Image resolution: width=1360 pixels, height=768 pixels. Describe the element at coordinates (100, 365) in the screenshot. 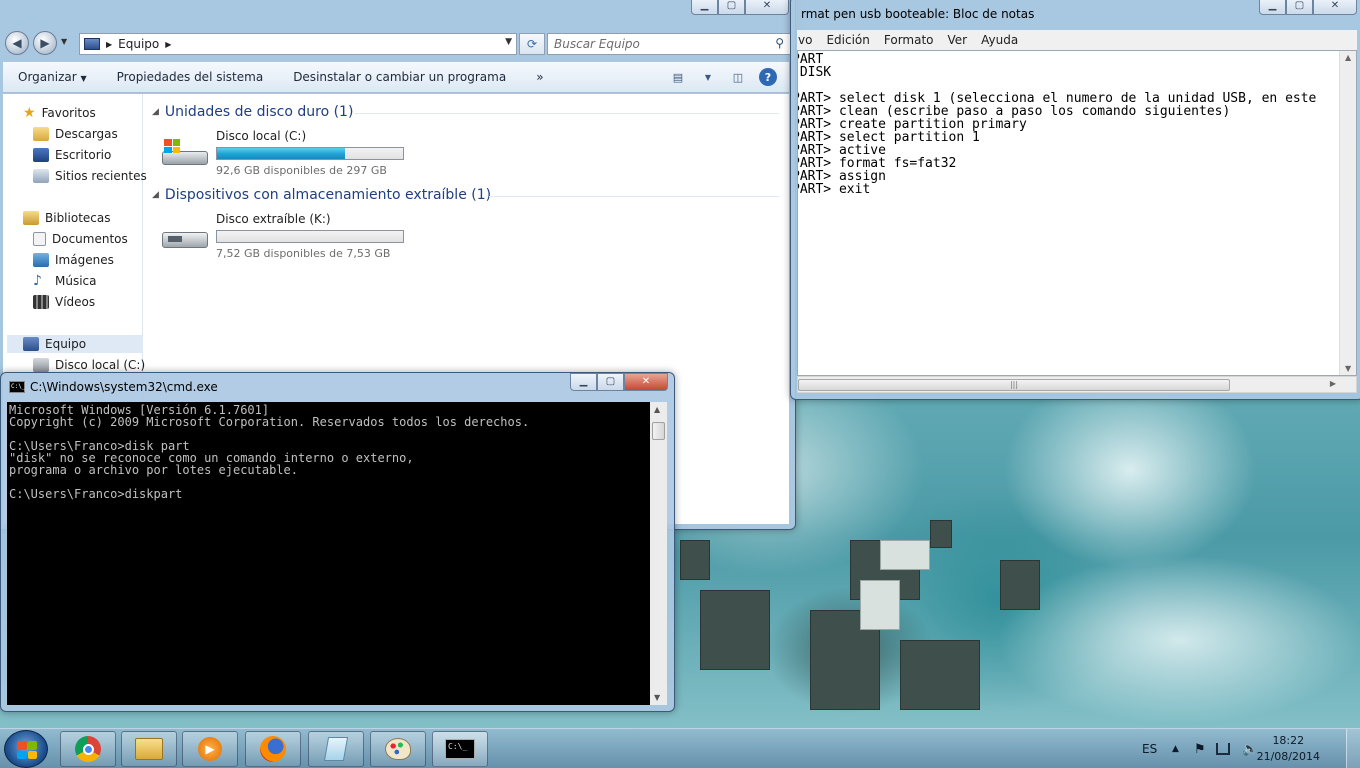

I see `nav-local-disk-label: Disco local (C:)` at that location.